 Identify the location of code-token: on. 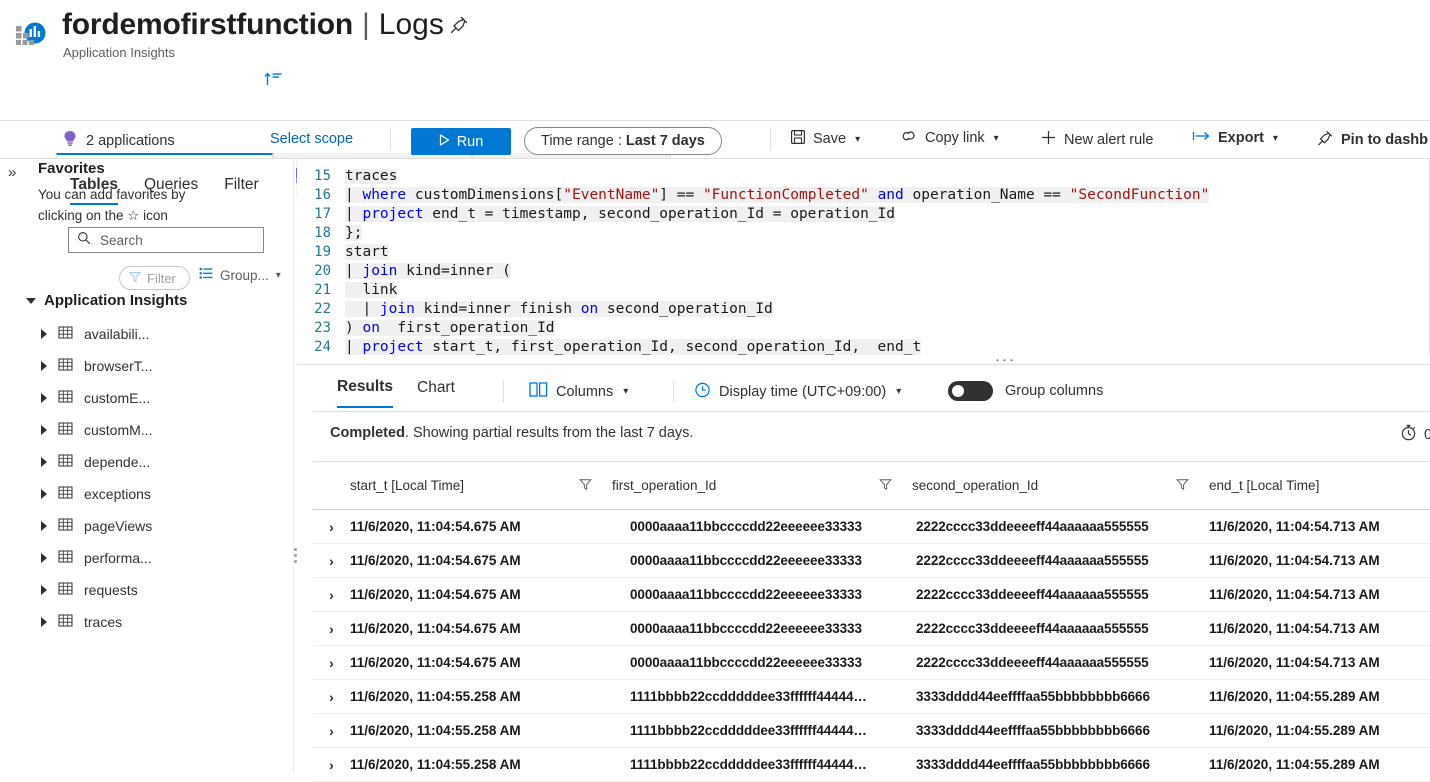
(589, 309).